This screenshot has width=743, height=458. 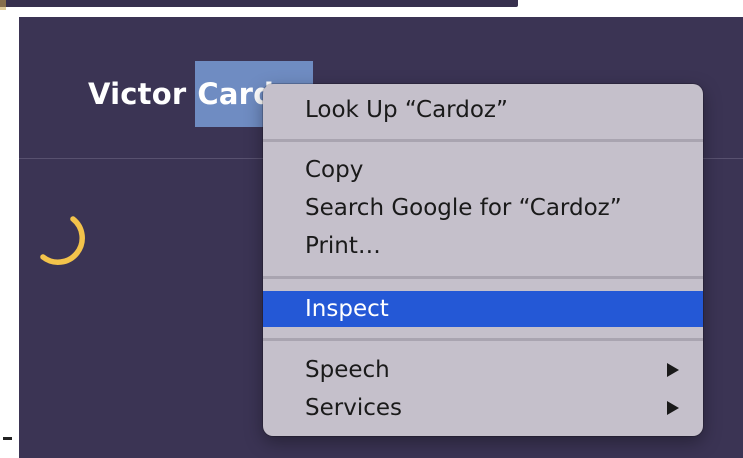 What do you see at coordinates (347, 309) in the screenshot?
I see `menu-item-label: Inspect` at bounding box center [347, 309].